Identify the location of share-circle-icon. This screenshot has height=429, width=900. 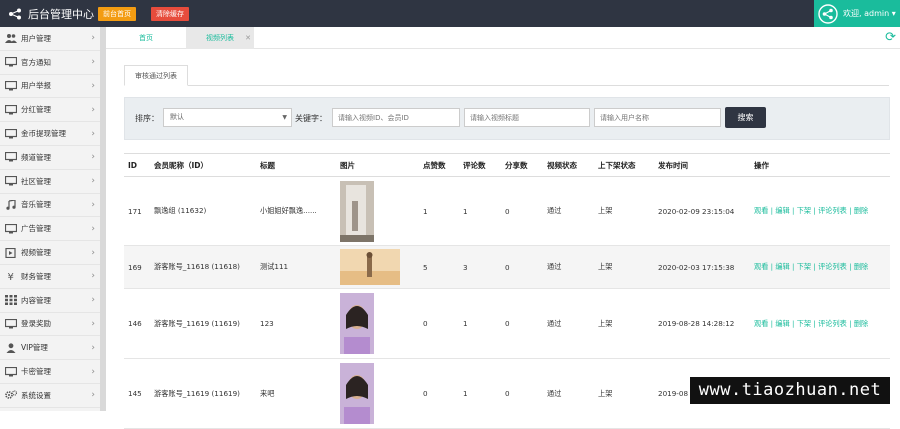
(828, 13).